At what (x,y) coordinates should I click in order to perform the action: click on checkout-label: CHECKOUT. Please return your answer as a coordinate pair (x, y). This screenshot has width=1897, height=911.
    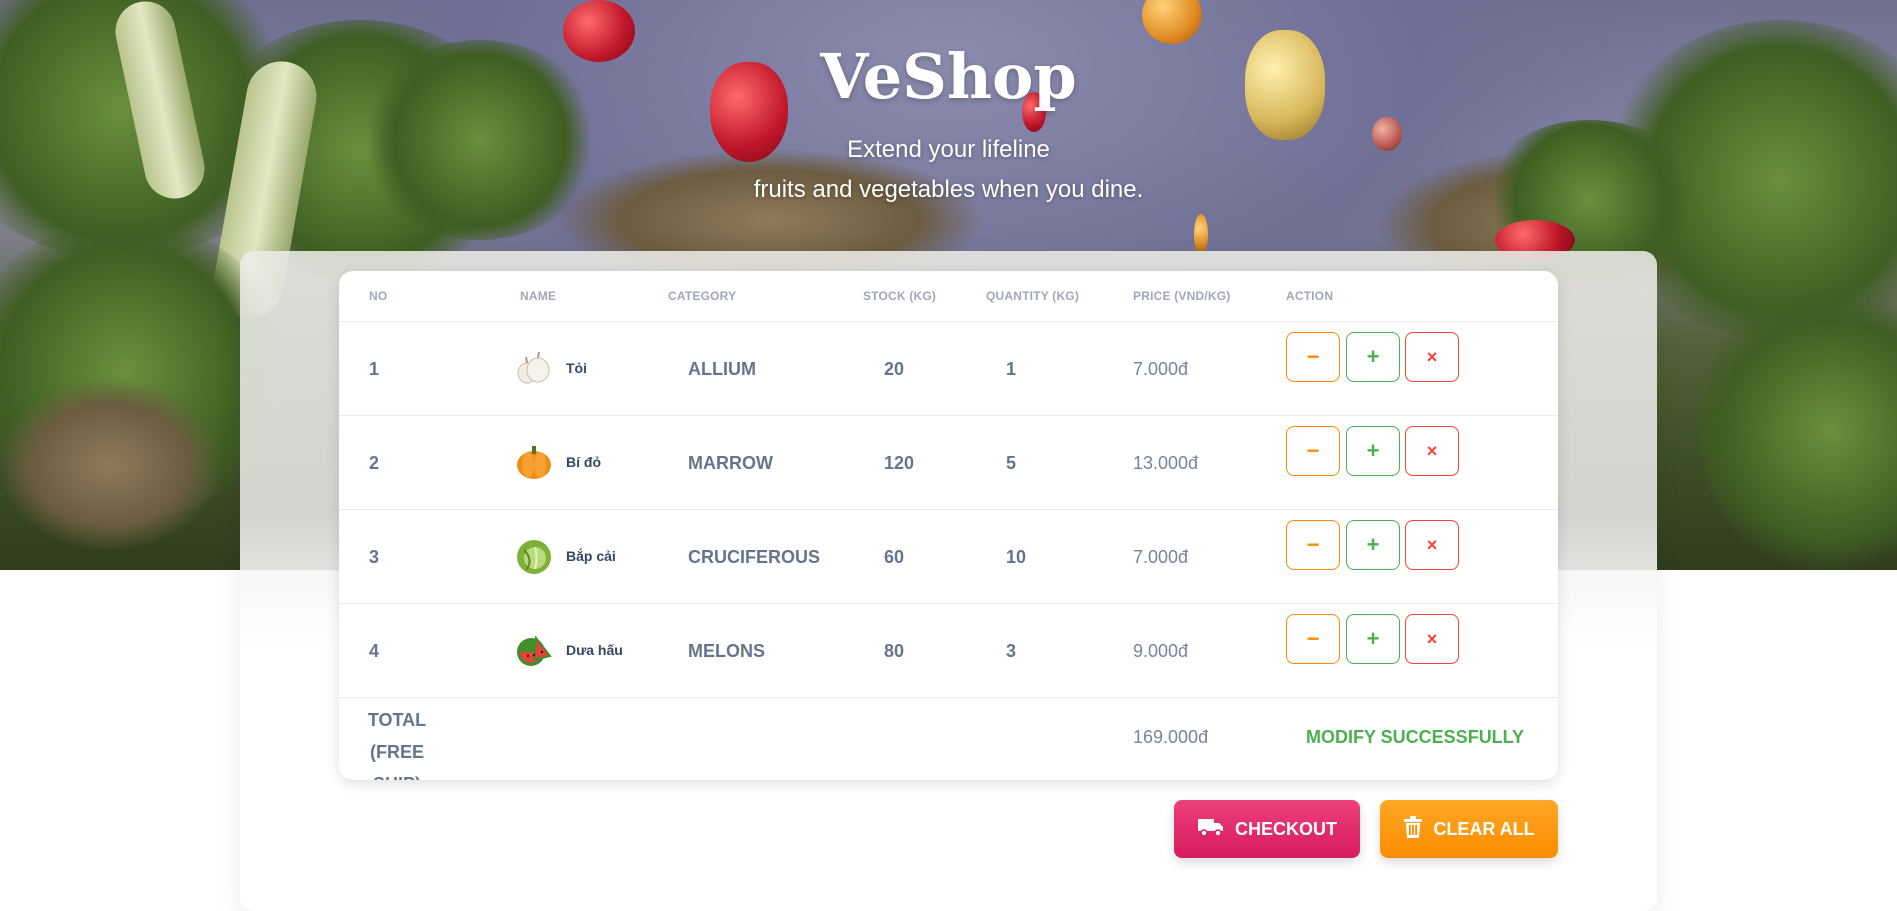
    Looking at the image, I should click on (1286, 828).